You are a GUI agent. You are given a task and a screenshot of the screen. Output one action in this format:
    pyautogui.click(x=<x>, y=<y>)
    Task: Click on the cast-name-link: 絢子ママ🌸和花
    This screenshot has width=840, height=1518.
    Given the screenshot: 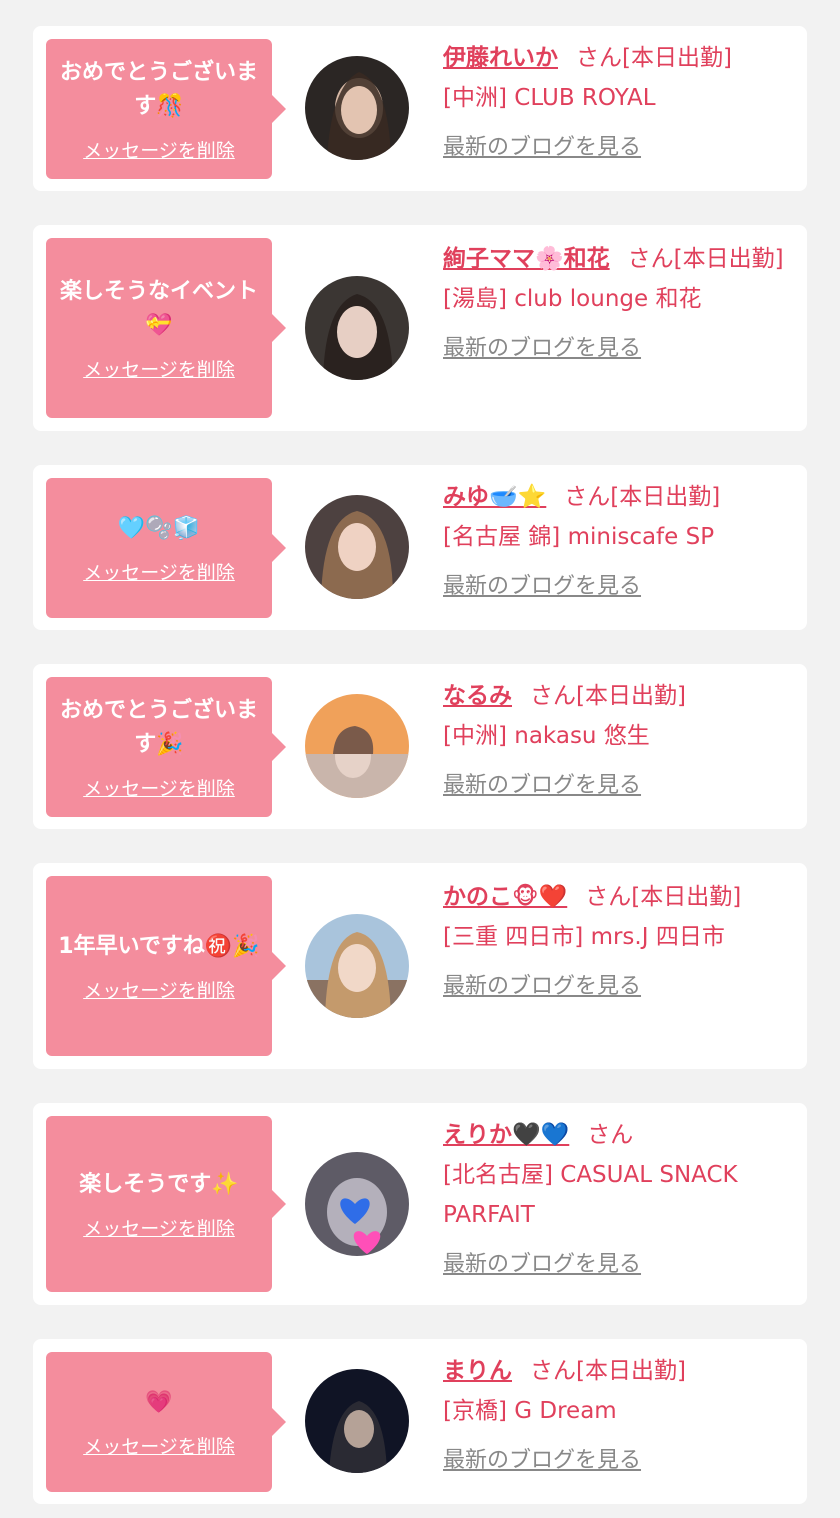 What is the action you would take?
    pyautogui.click(x=526, y=259)
    